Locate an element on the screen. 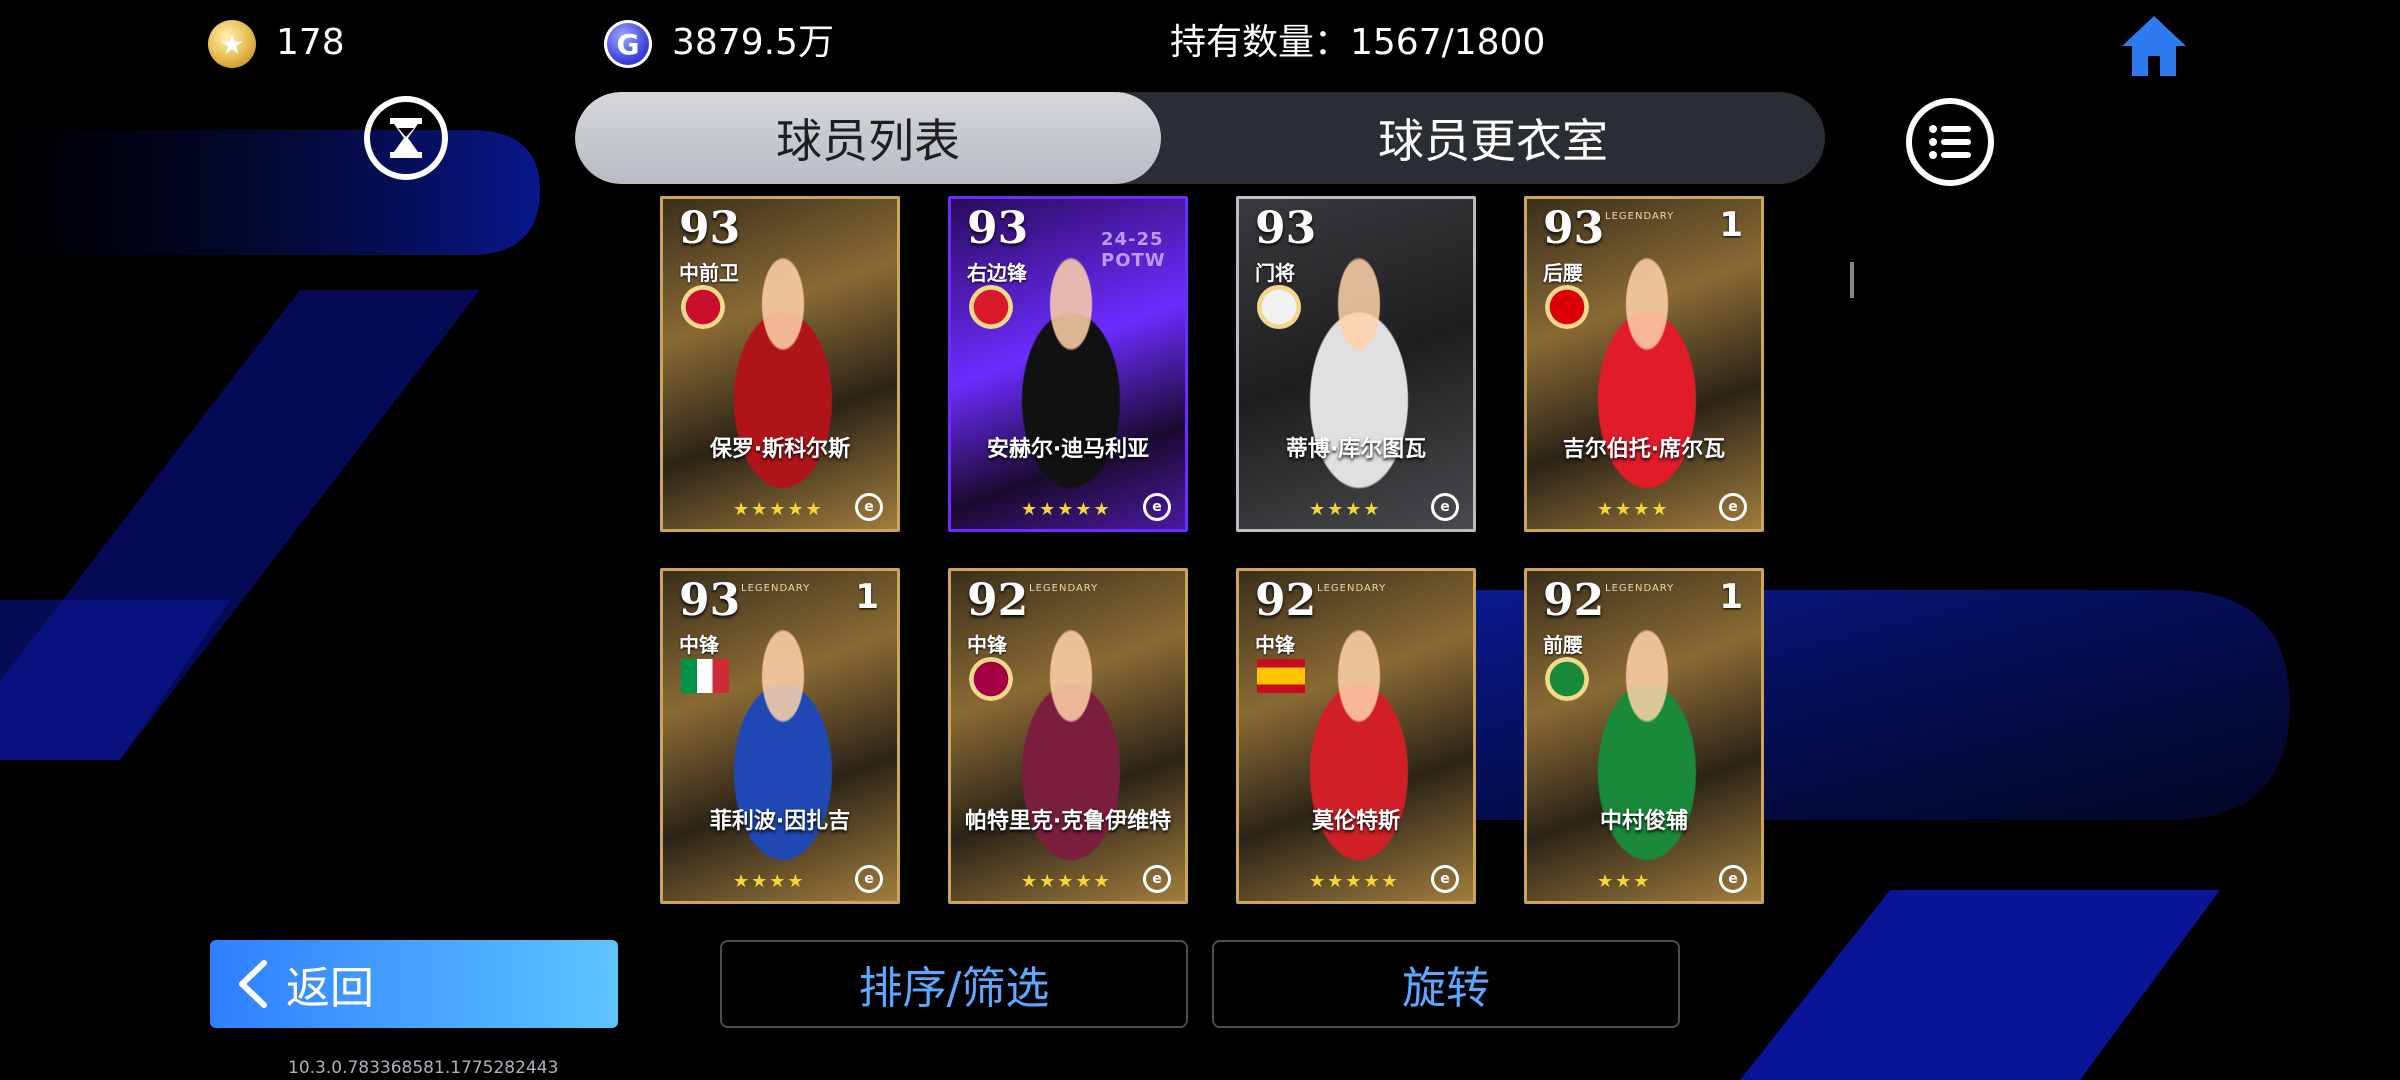 The image size is (2400, 1080). card-tag: 24-25 POTW is located at coordinates (1133, 250).